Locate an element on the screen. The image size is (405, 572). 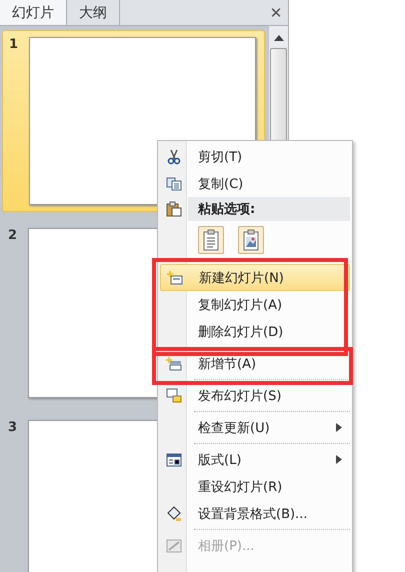
paste-picture-icon is located at coordinates (251, 240).